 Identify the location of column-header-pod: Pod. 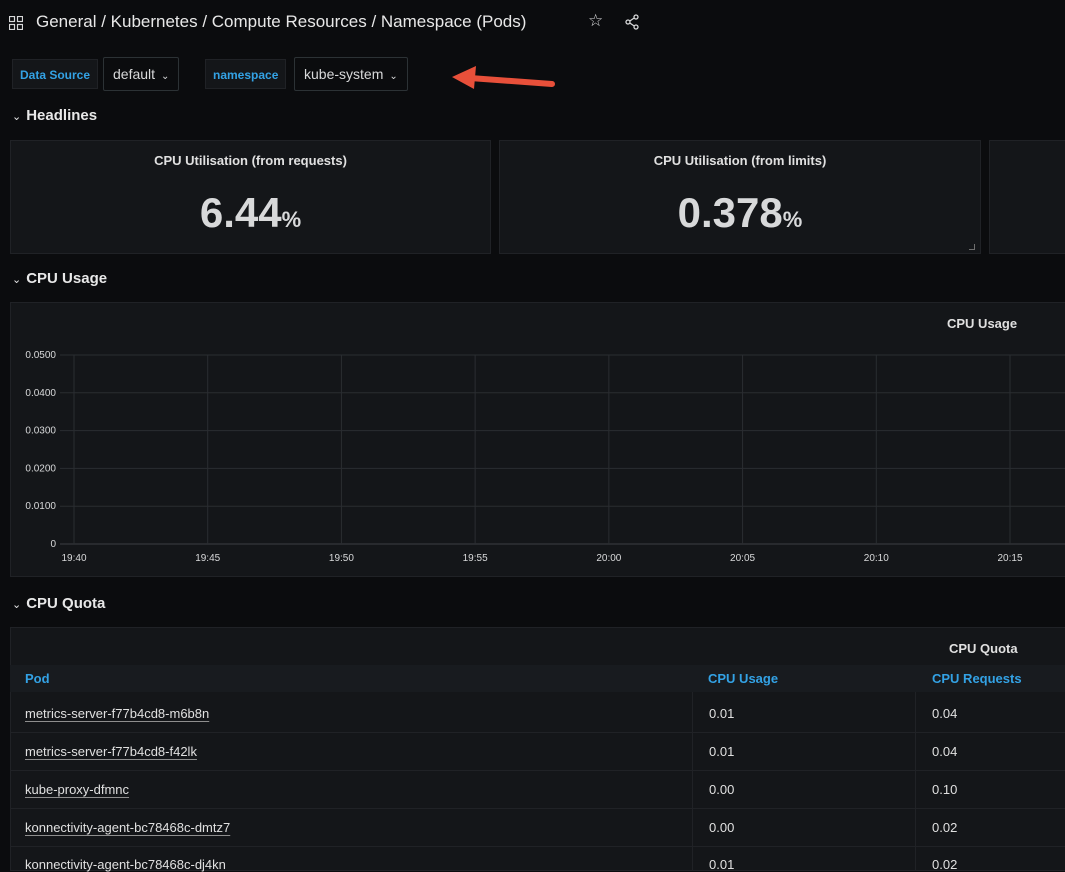
(37, 678).